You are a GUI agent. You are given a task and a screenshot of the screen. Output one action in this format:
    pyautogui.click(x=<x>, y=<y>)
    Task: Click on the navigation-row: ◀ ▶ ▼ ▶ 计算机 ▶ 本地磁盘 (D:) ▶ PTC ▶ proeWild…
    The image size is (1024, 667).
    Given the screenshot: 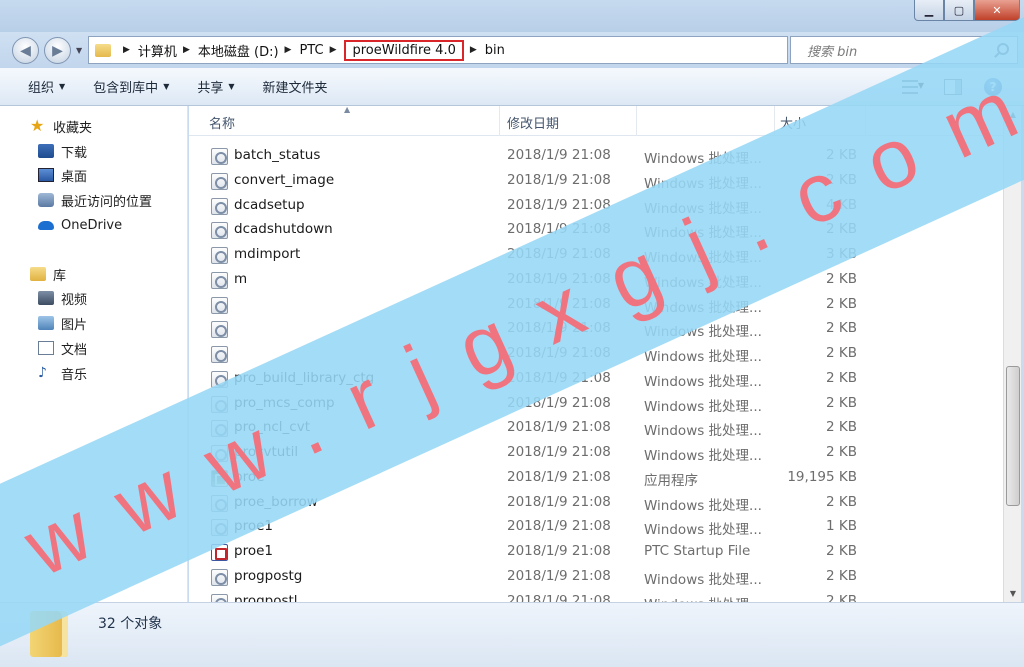 What is the action you would take?
    pyautogui.click(x=512, y=50)
    